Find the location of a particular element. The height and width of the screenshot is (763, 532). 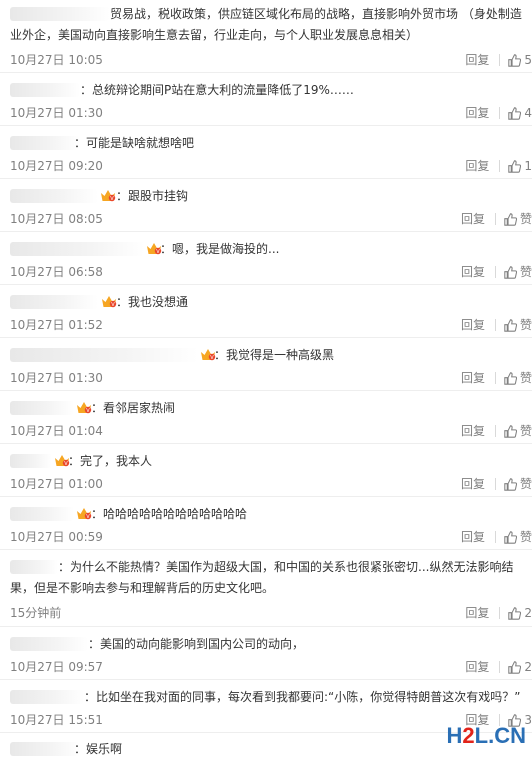

like-button: 1 is located at coordinates (520, 166).